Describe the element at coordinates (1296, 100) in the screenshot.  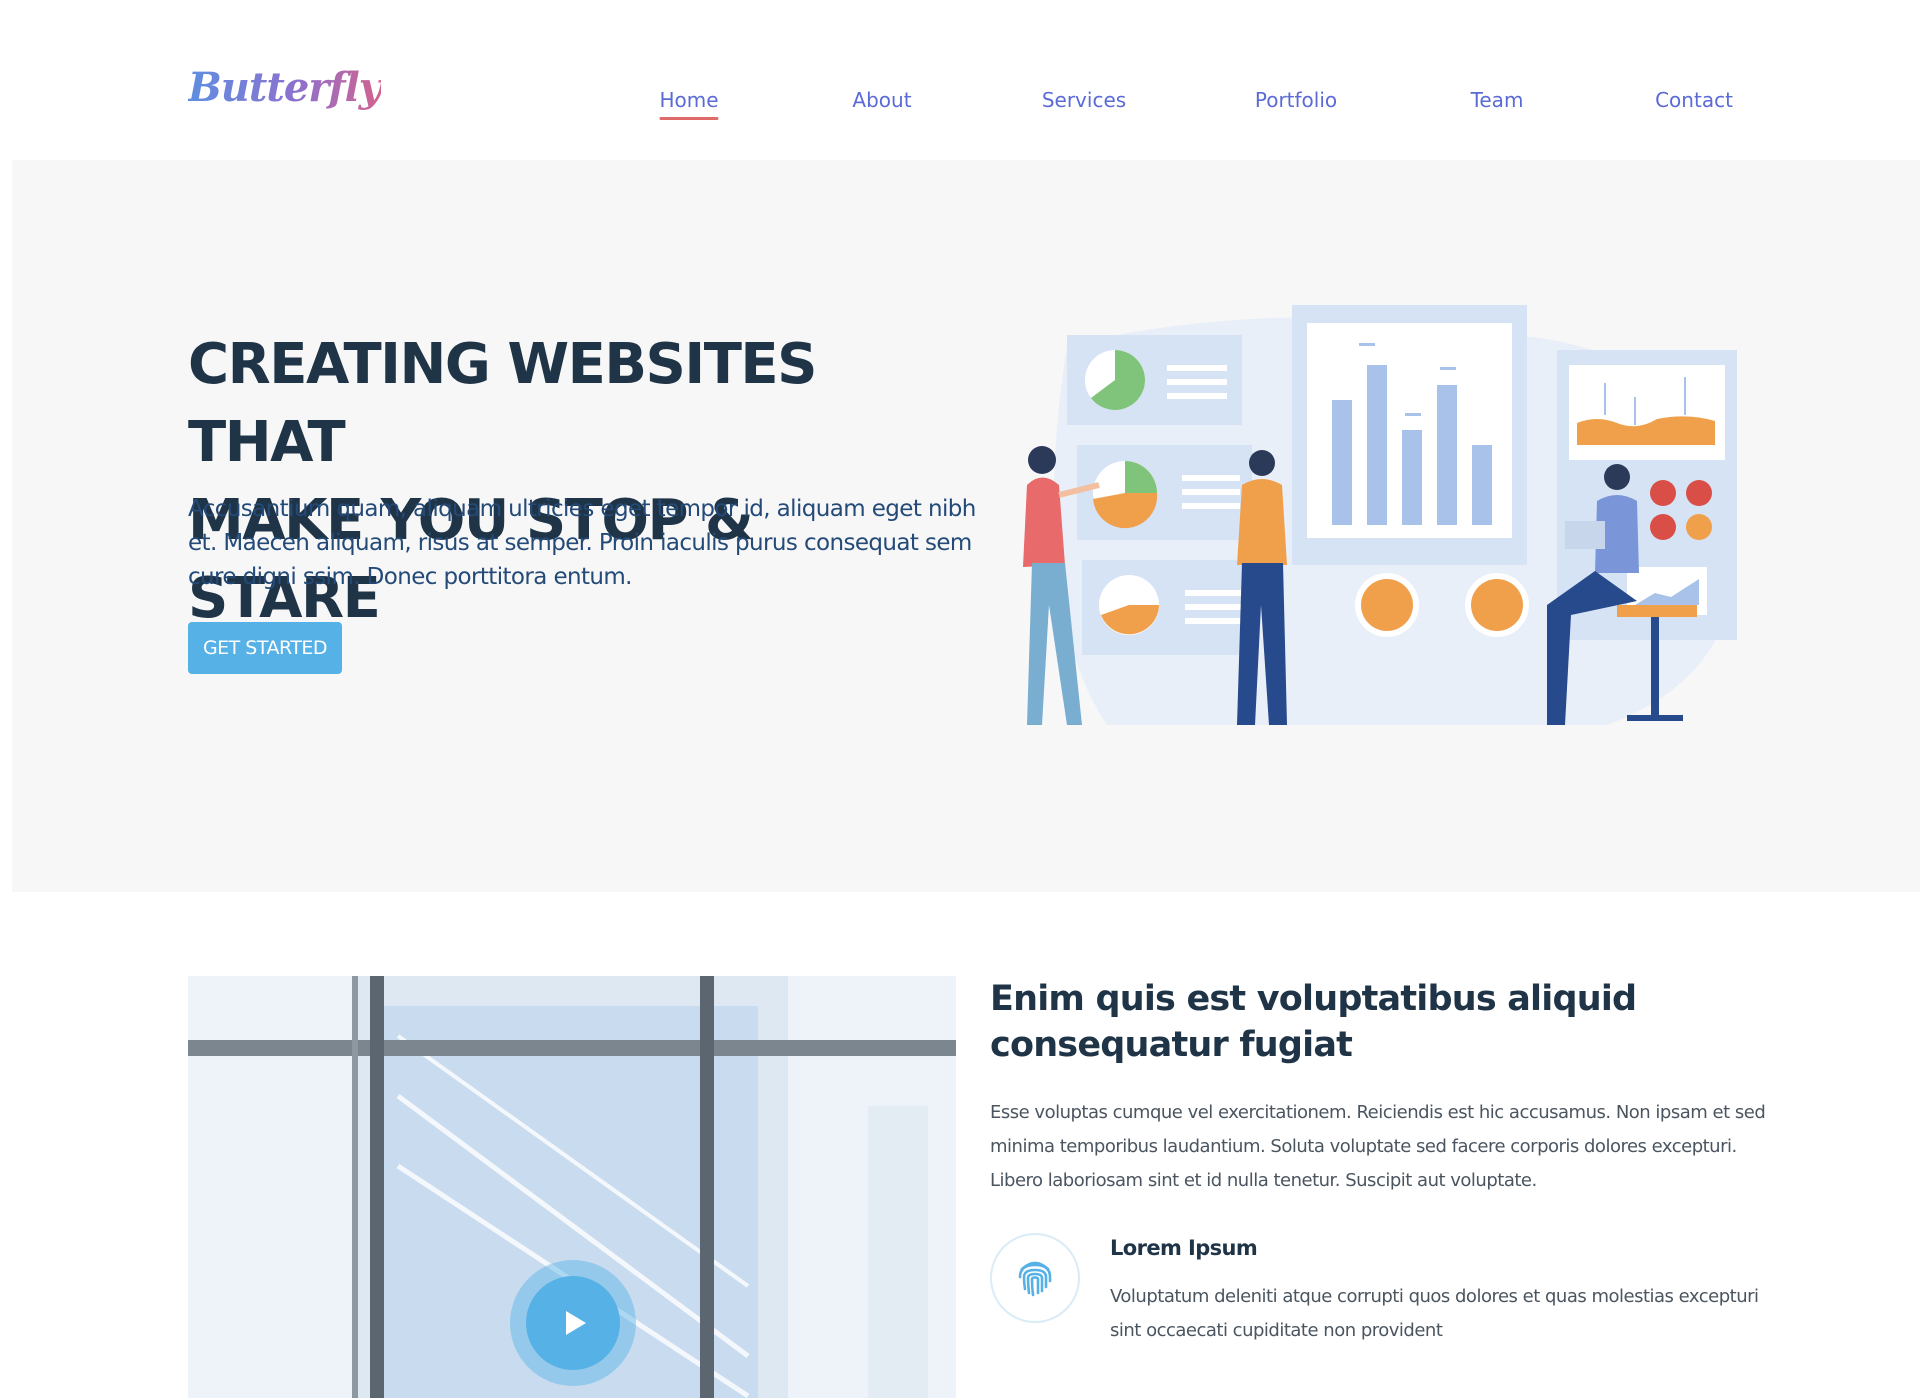
I see `nav-portfolio: Portfolio` at that location.